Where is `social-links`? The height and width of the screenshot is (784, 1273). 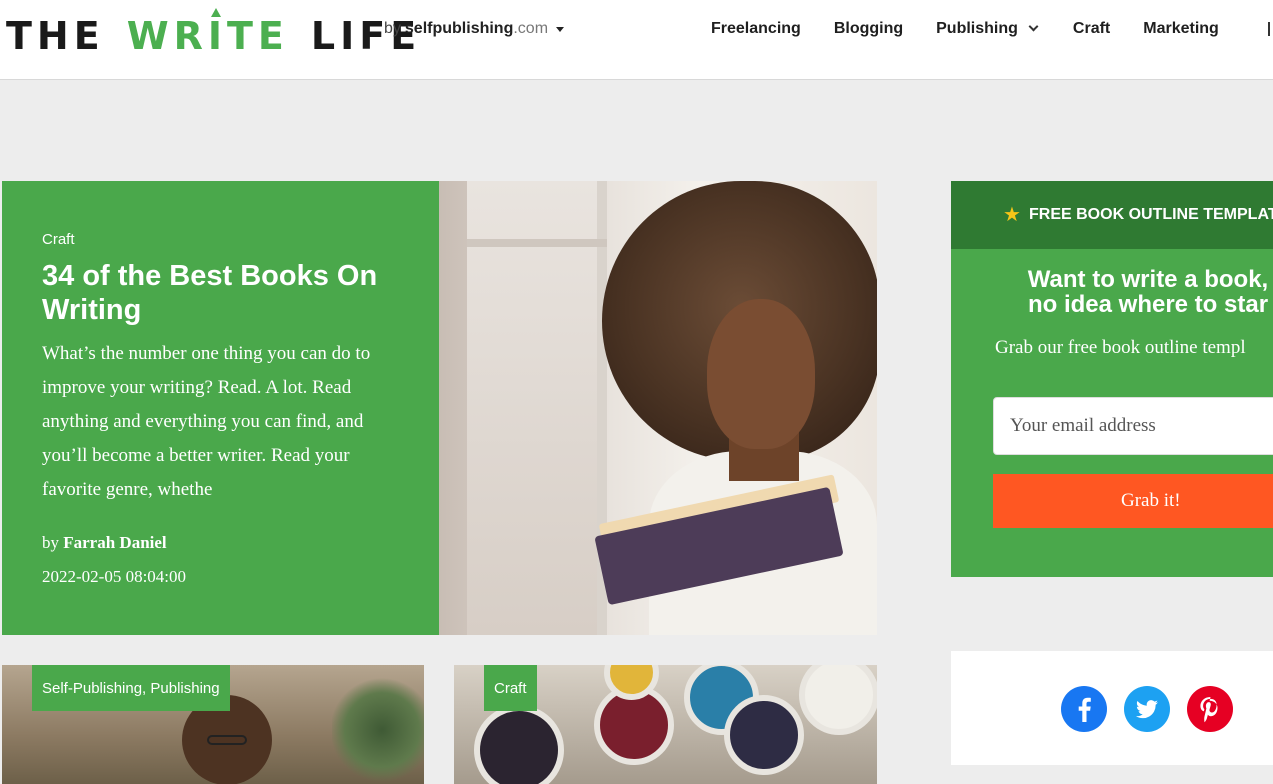 social-links is located at coordinates (1112, 708).